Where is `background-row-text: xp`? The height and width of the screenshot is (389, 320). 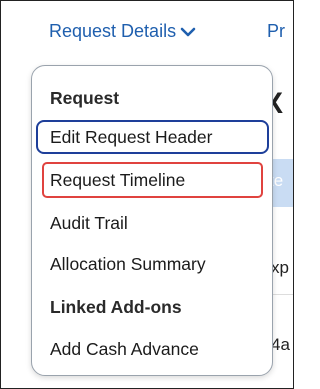
background-row-text: xp is located at coordinates (280, 267).